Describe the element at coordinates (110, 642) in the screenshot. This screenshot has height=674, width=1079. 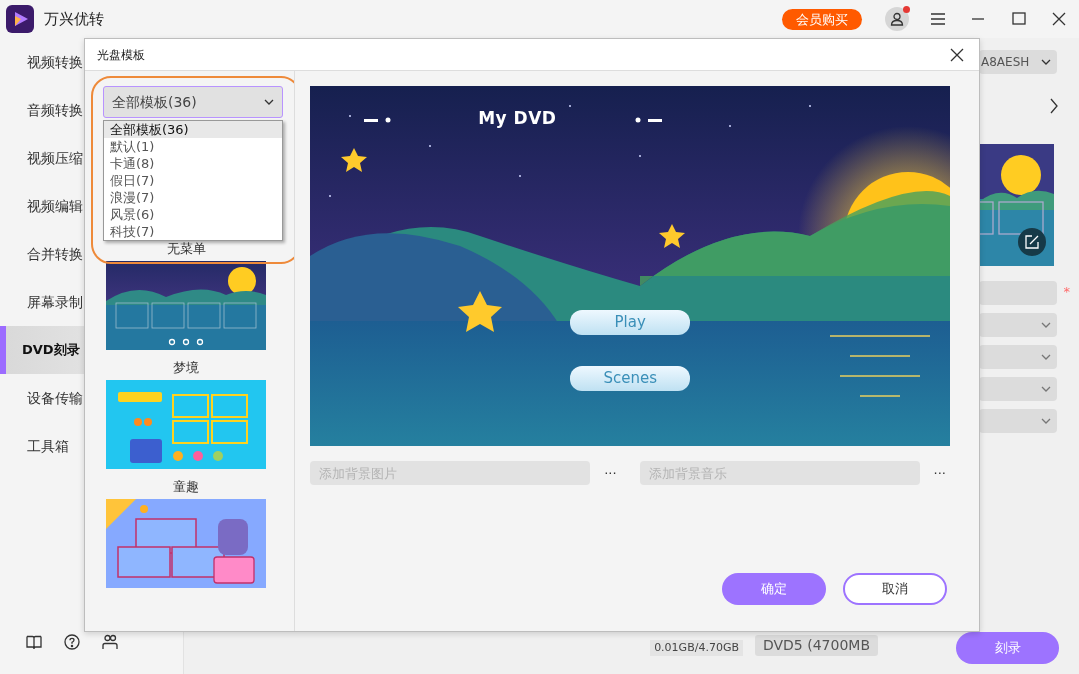
I see `users-icon` at that location.